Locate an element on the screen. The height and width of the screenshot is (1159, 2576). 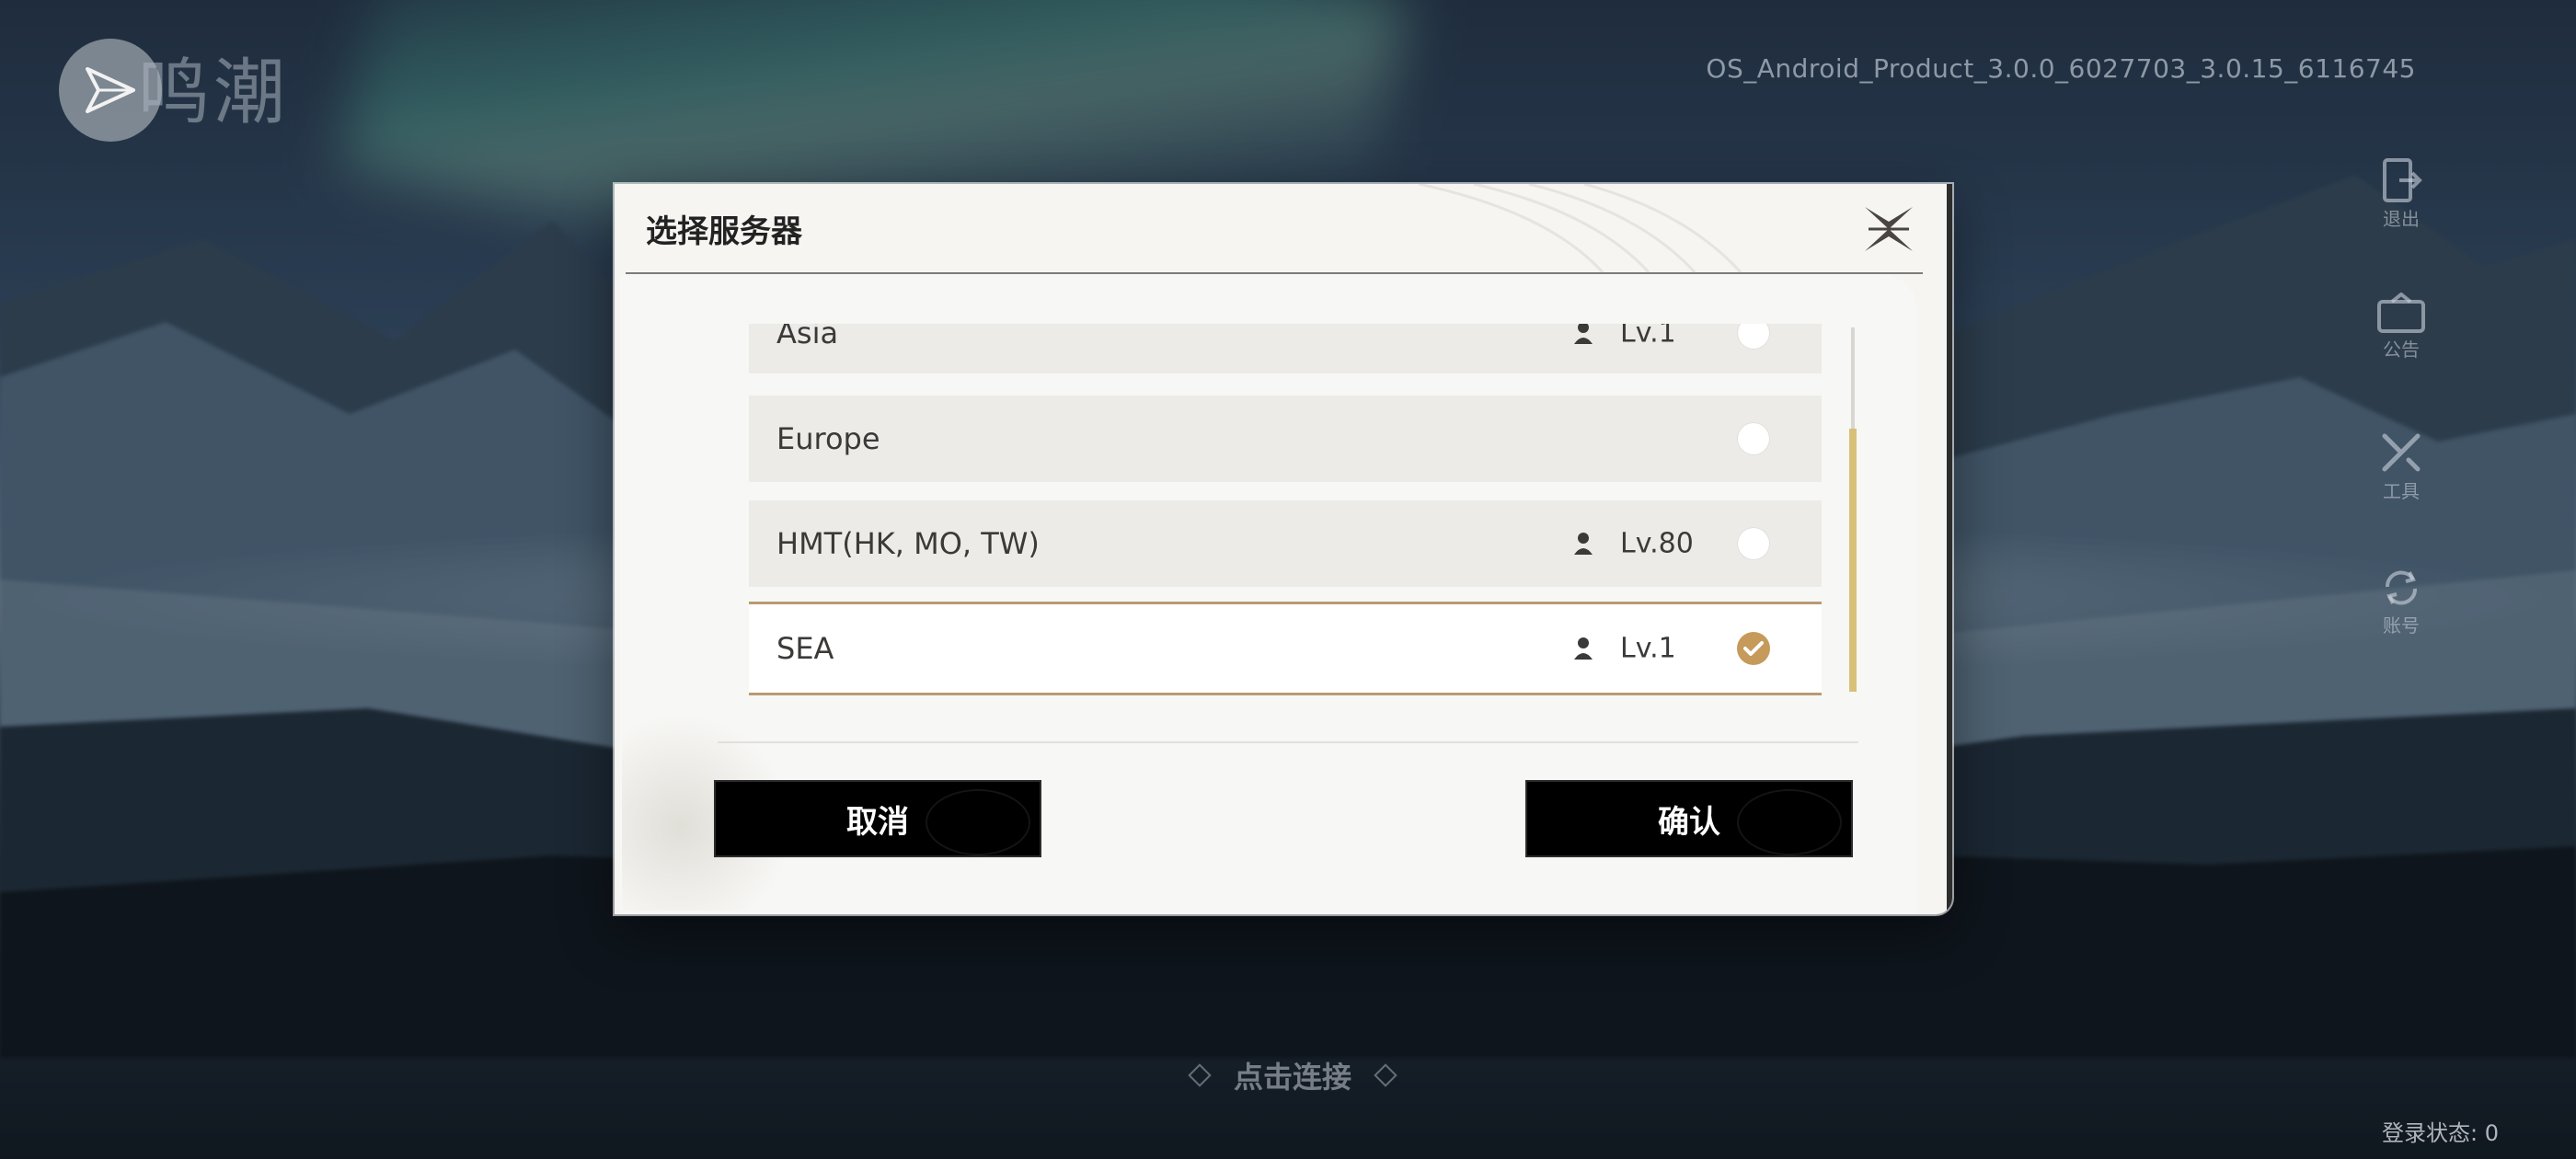
side-item-account: 账号 is located at coordinates (2401, 601).